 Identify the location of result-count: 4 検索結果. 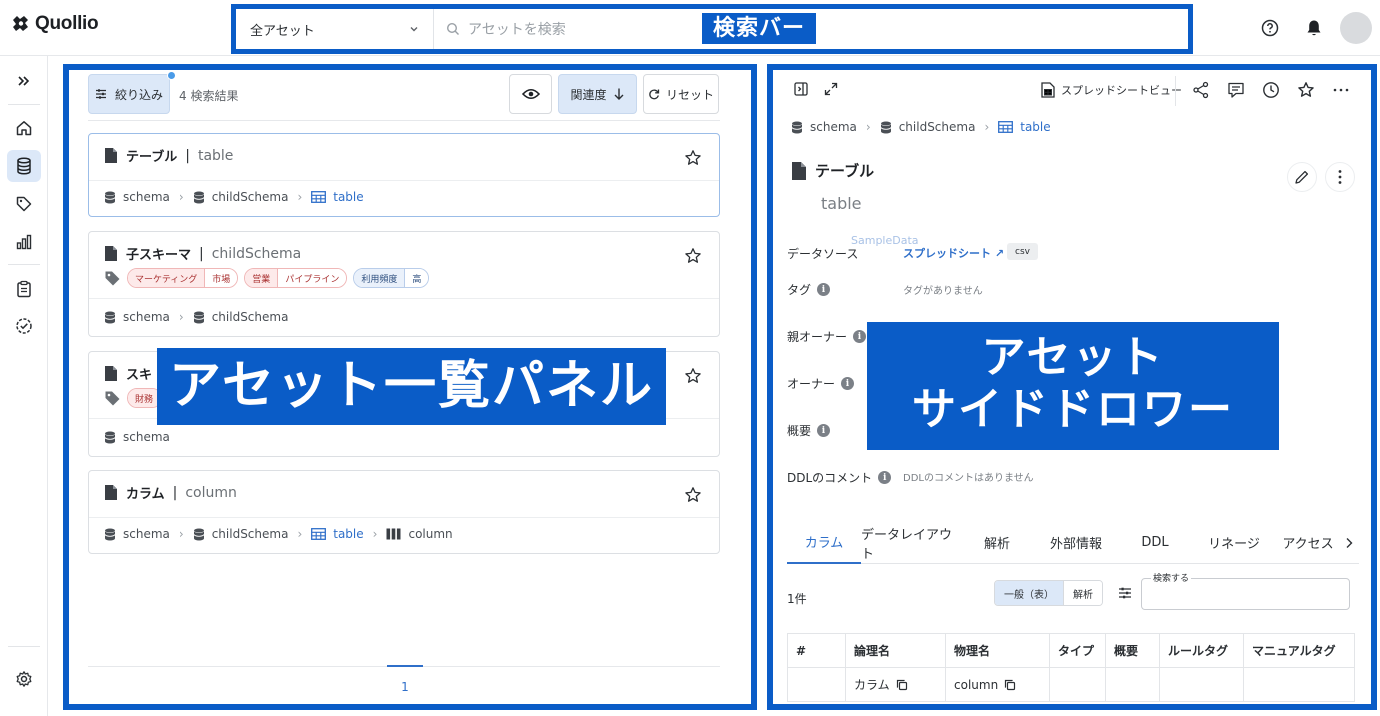
(209, 96).